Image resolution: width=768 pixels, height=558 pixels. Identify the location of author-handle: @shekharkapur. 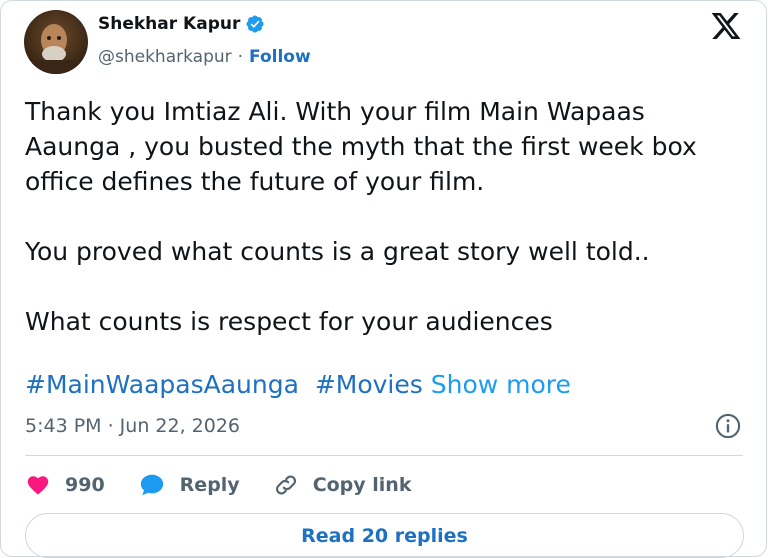
(165, 57).